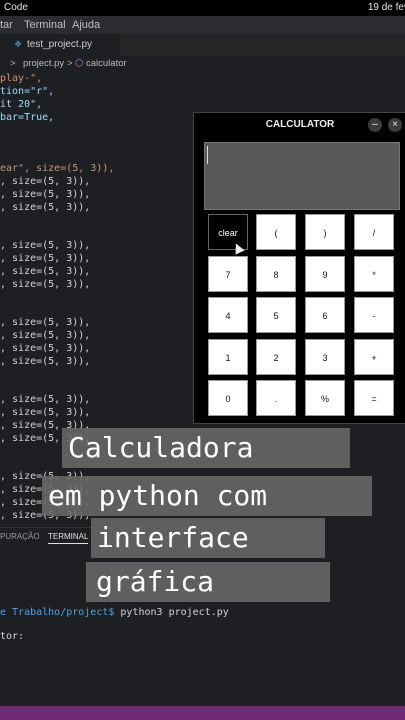 The height and width of the screenshot is (720, 405). I want to click on symbol-icon: ⬡, so click(79, 63).